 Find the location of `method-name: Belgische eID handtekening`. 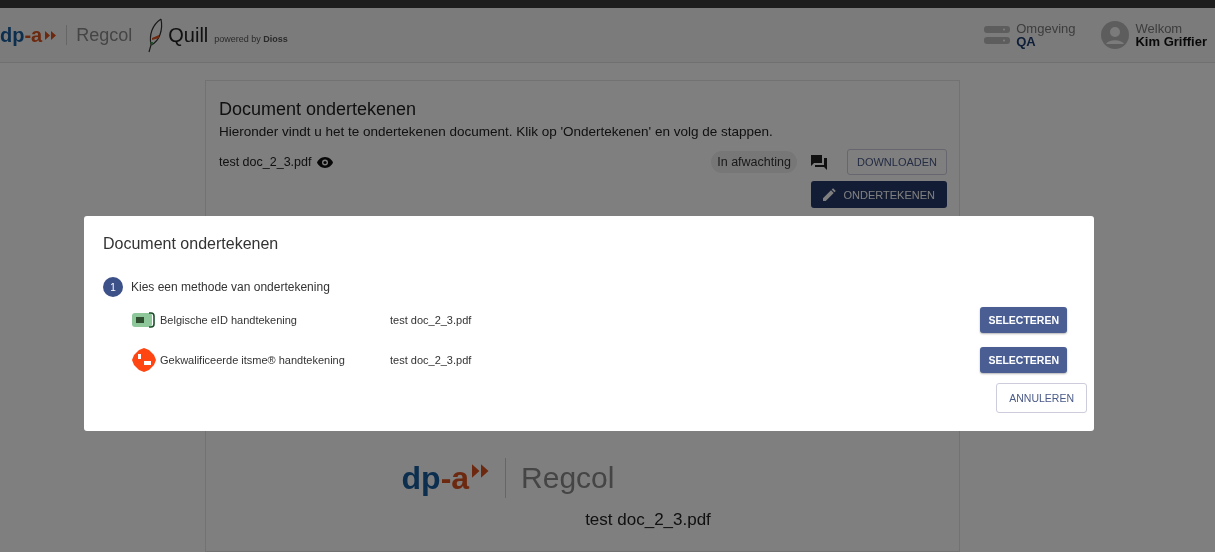

method-name: Belgische eID handtekening is located at coordinates (229, 320).